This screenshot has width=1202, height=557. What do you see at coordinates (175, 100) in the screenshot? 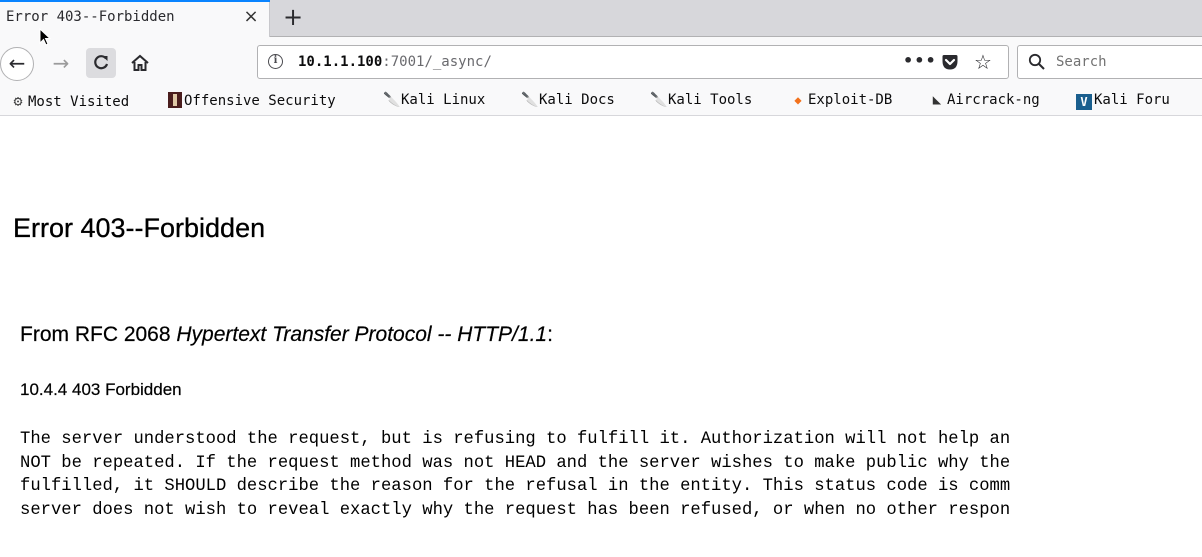
I see `offsec-icon` at bounding box center [175, 100].